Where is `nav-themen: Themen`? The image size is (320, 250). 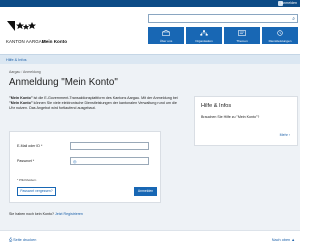
nav-themen: Themen is located at coordinates (242, 35).